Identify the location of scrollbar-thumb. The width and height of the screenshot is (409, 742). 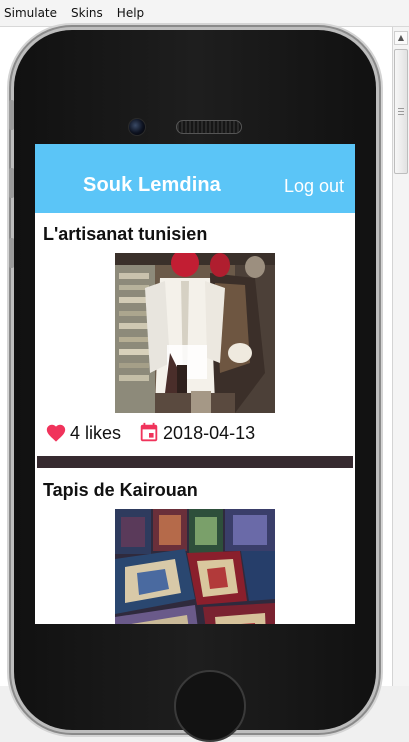
(401, 111).